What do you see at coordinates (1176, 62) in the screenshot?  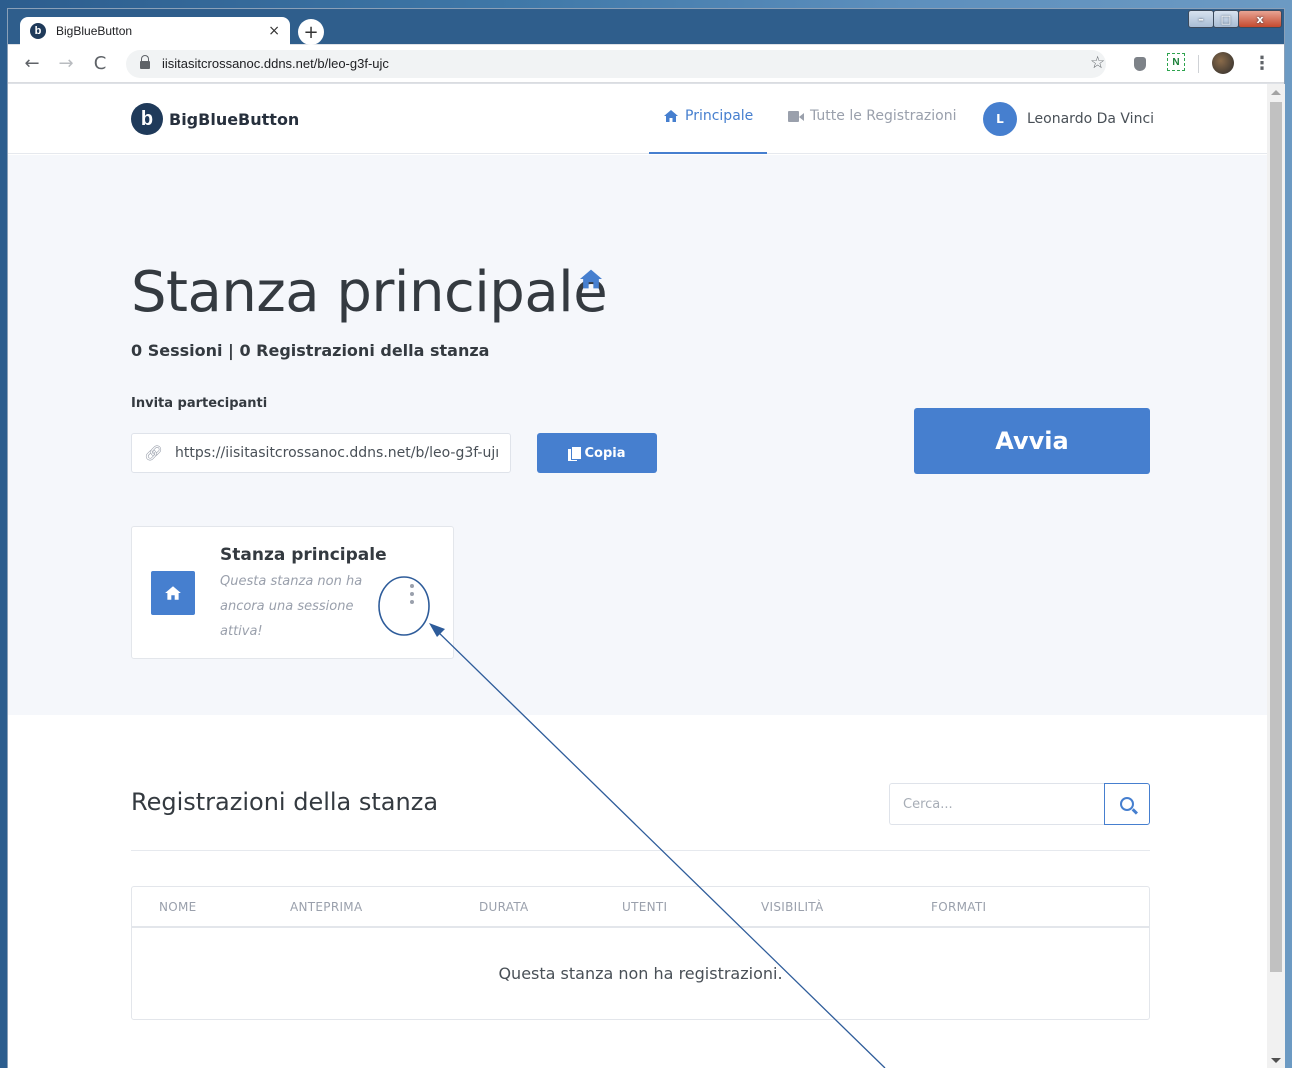 I see `extension-n-icon: N` at bounding box center [1176, 62].